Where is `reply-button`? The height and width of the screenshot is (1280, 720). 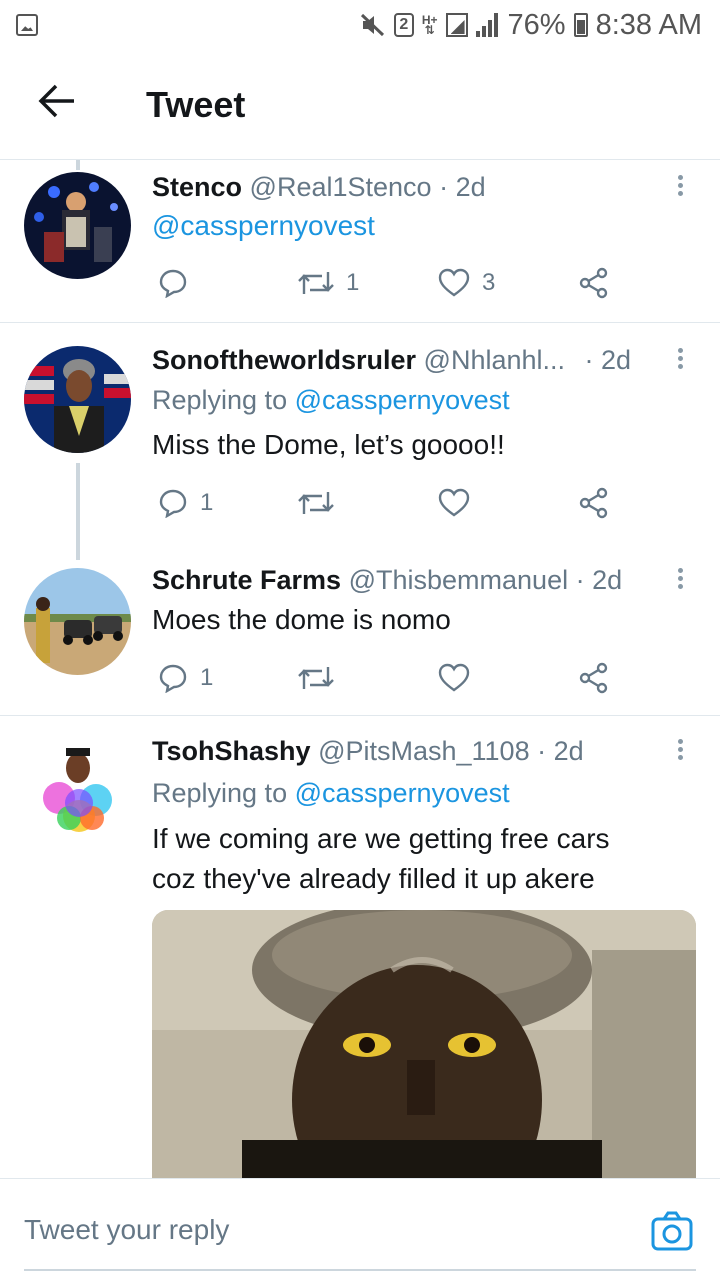 reply-button is located at coordinates (173, 283).